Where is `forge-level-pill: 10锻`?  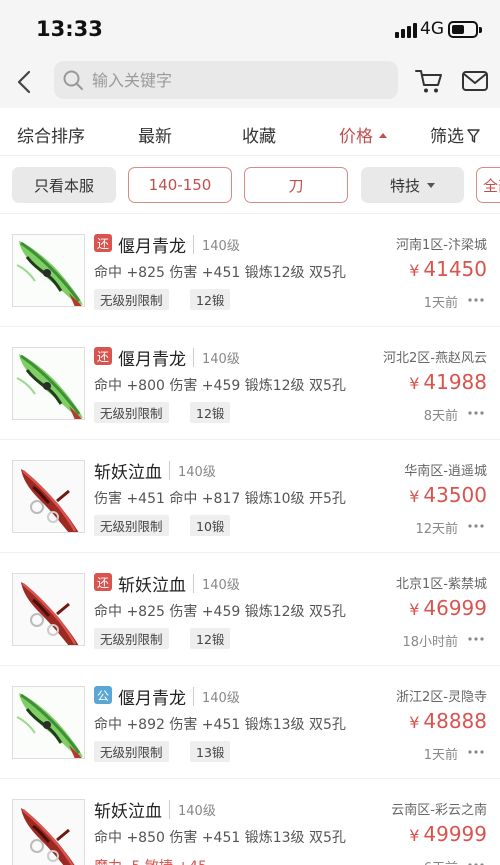
forge-level-pill: 10锻 is located at coordinates (210, 525).